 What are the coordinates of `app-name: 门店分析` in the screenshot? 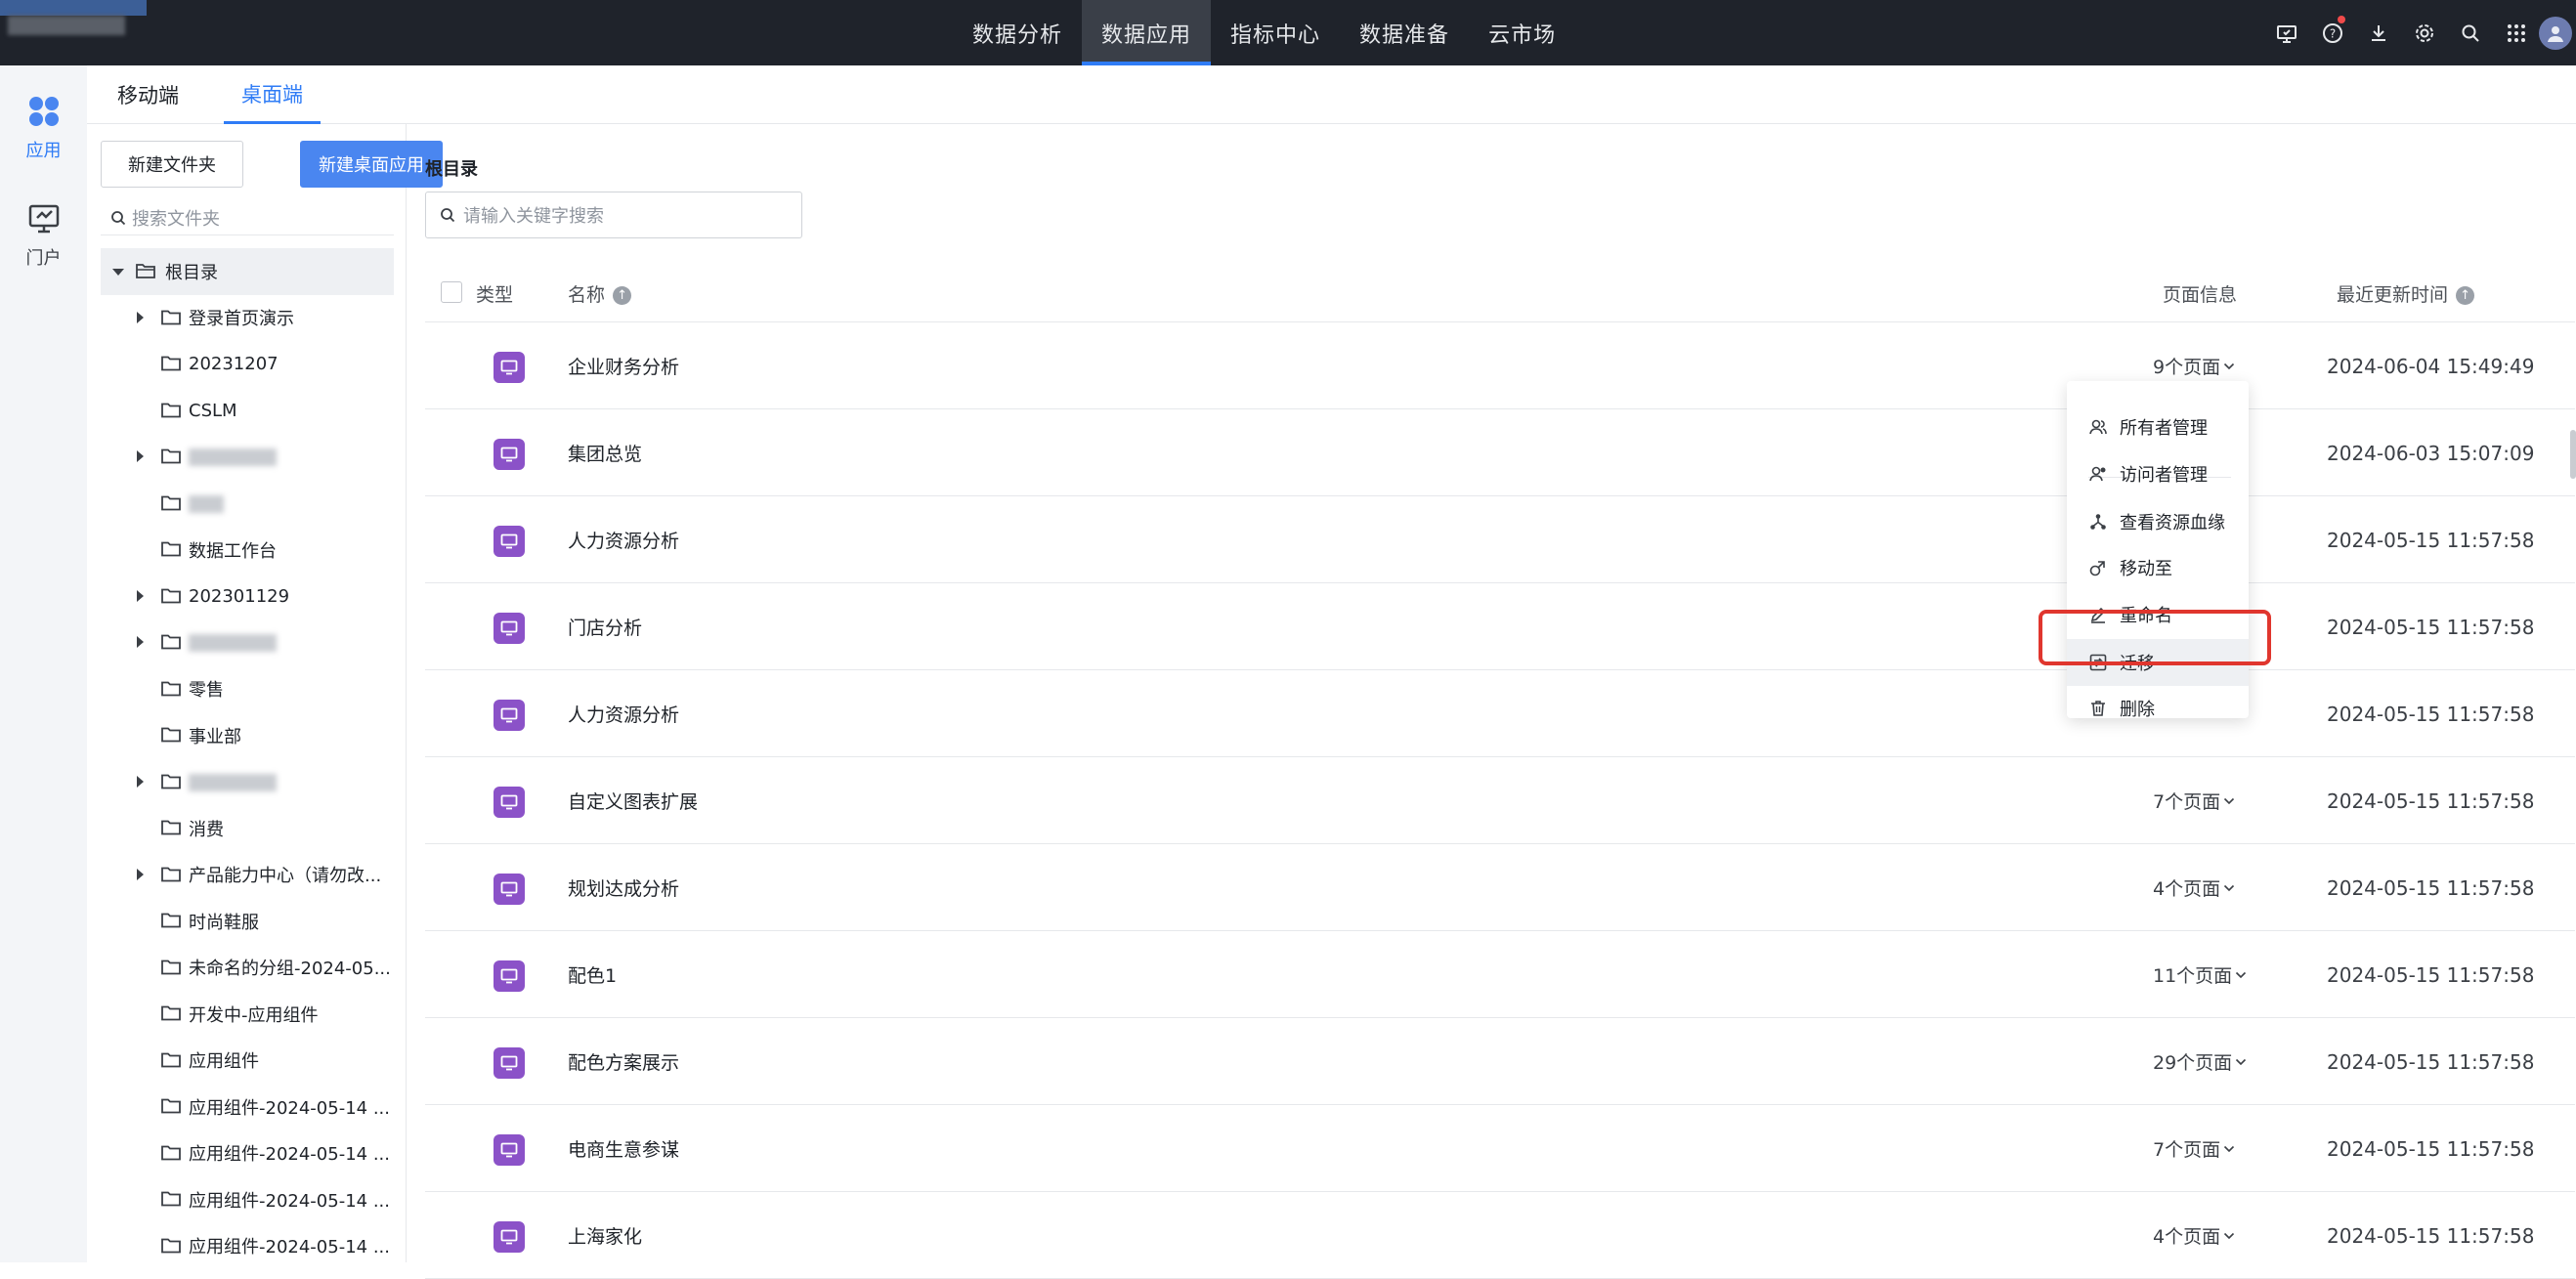 It's located at (605, 627).